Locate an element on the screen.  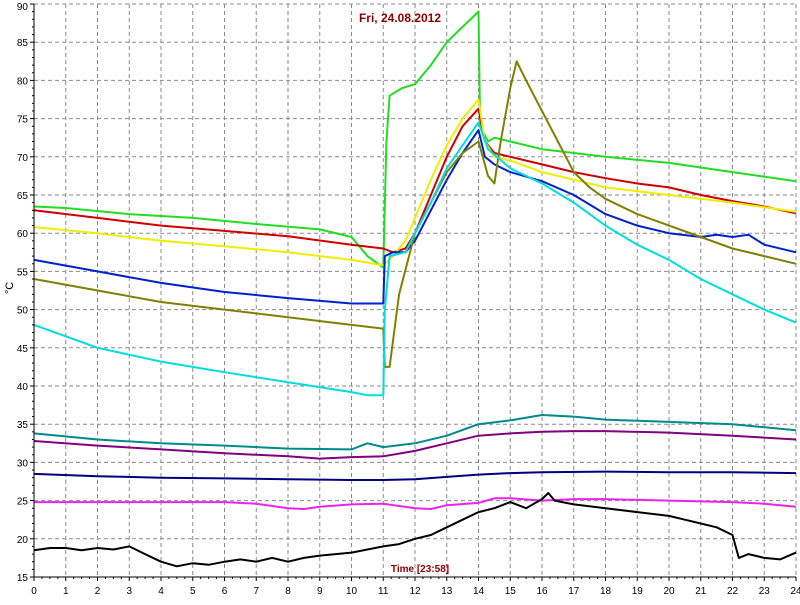
x-tick-label: 19 is located at coordinates (638, 591).